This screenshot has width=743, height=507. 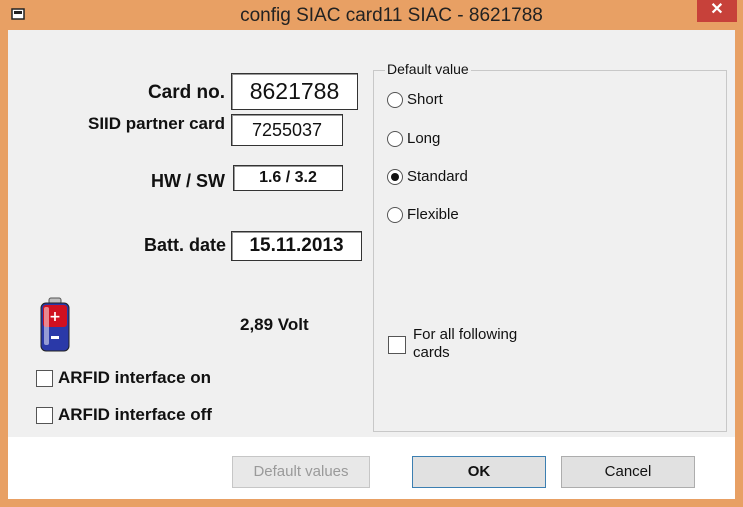 What do you see at coordinates (391, 15) in the screenshot?
I see `window-title: config SIAC card11 SIAC - 8621788` at bounding box center [391, 15].